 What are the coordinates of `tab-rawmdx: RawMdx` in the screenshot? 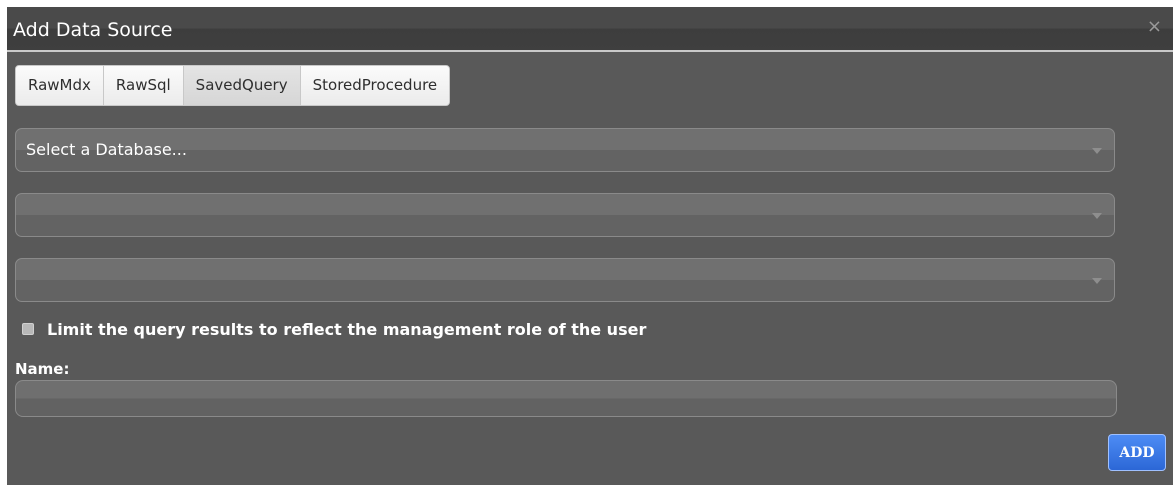 It's located at (60, 85).